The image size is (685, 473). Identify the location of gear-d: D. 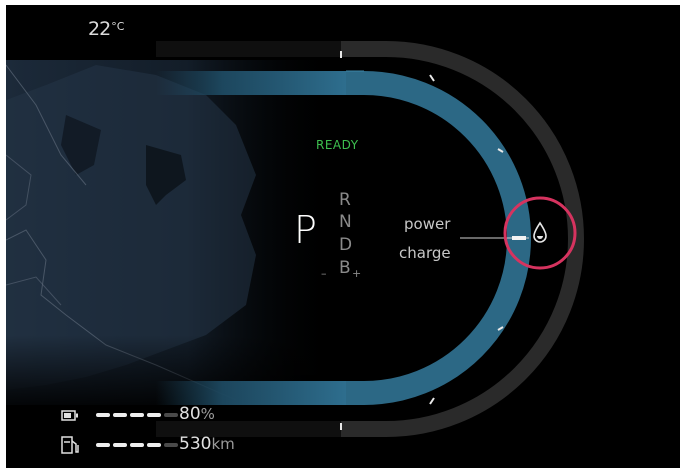
(346, 245).